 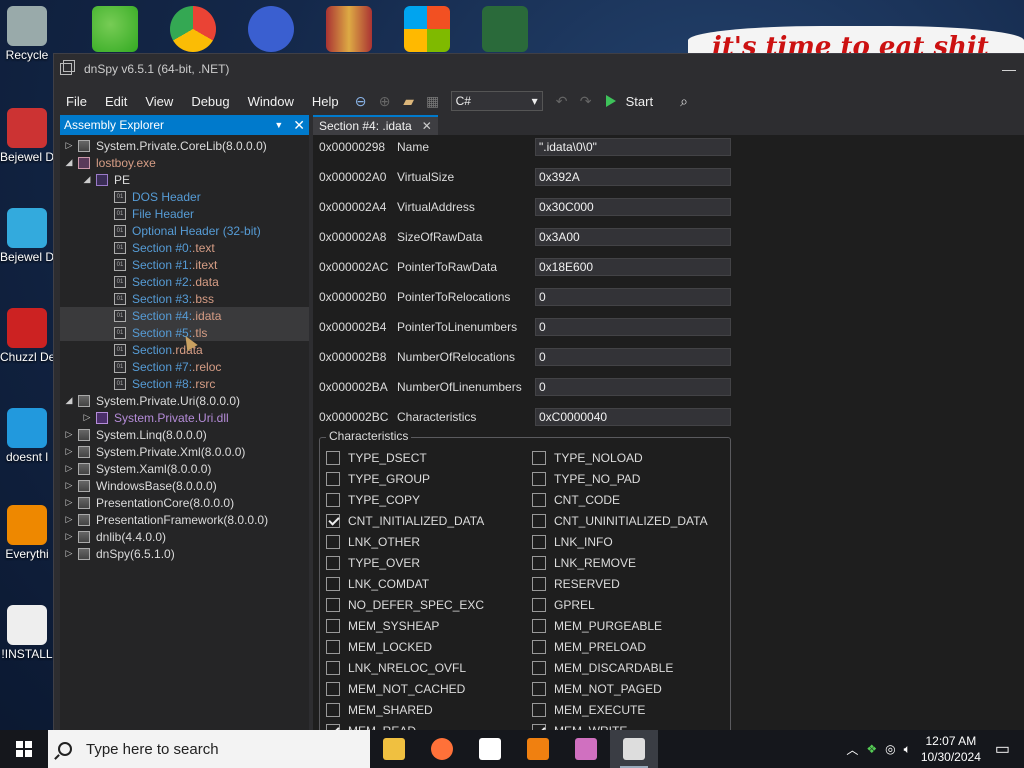 What do you see at coordinates (184, 536) in the screenshot?
I see `tree-node: ▷ dnlib (4.4.0.0)` at bounding box center [184, 536].